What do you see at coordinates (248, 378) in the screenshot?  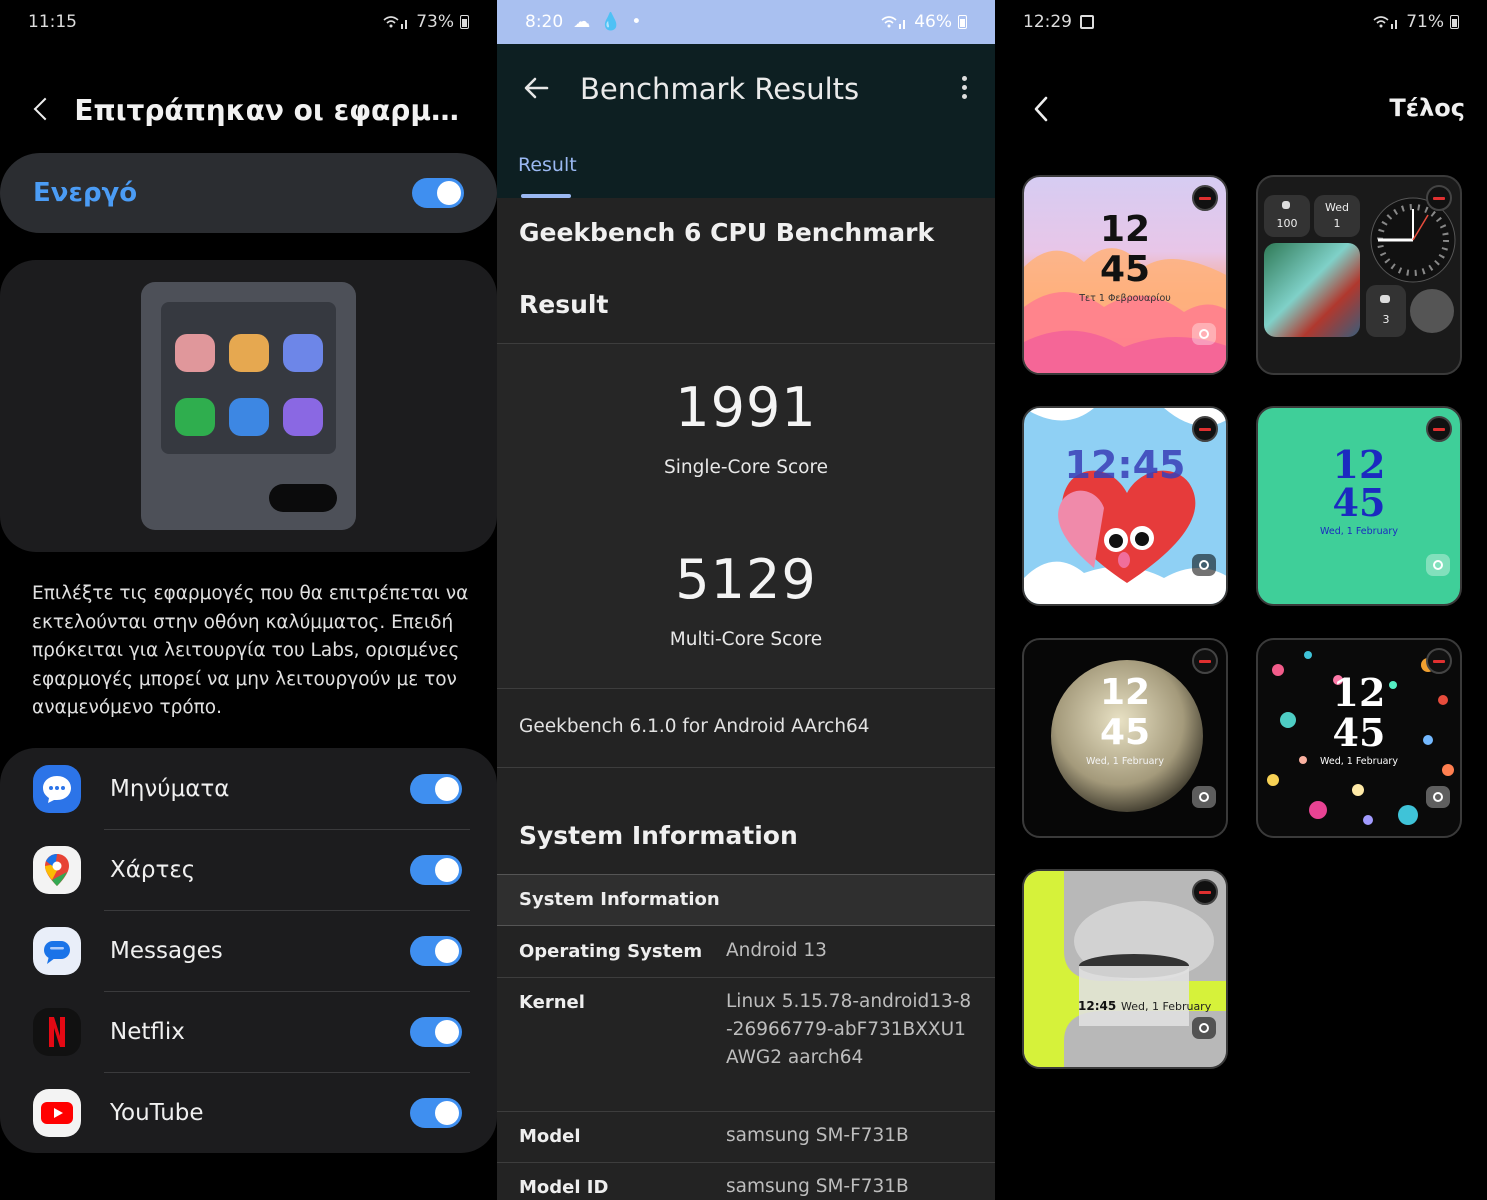 I see `cover-screen-illustration` at bounding box center [248, 378].